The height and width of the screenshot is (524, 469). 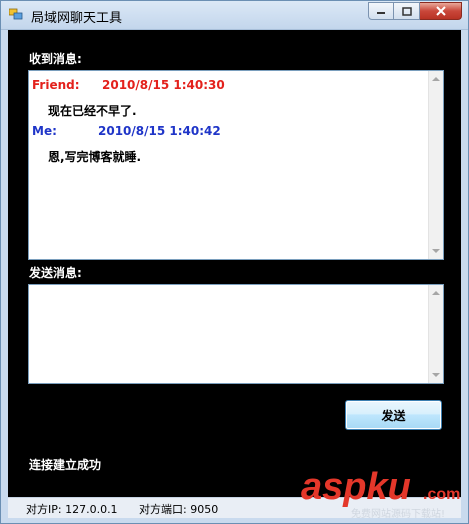 I want to click on minimize-button, so click(x=381, y=11).